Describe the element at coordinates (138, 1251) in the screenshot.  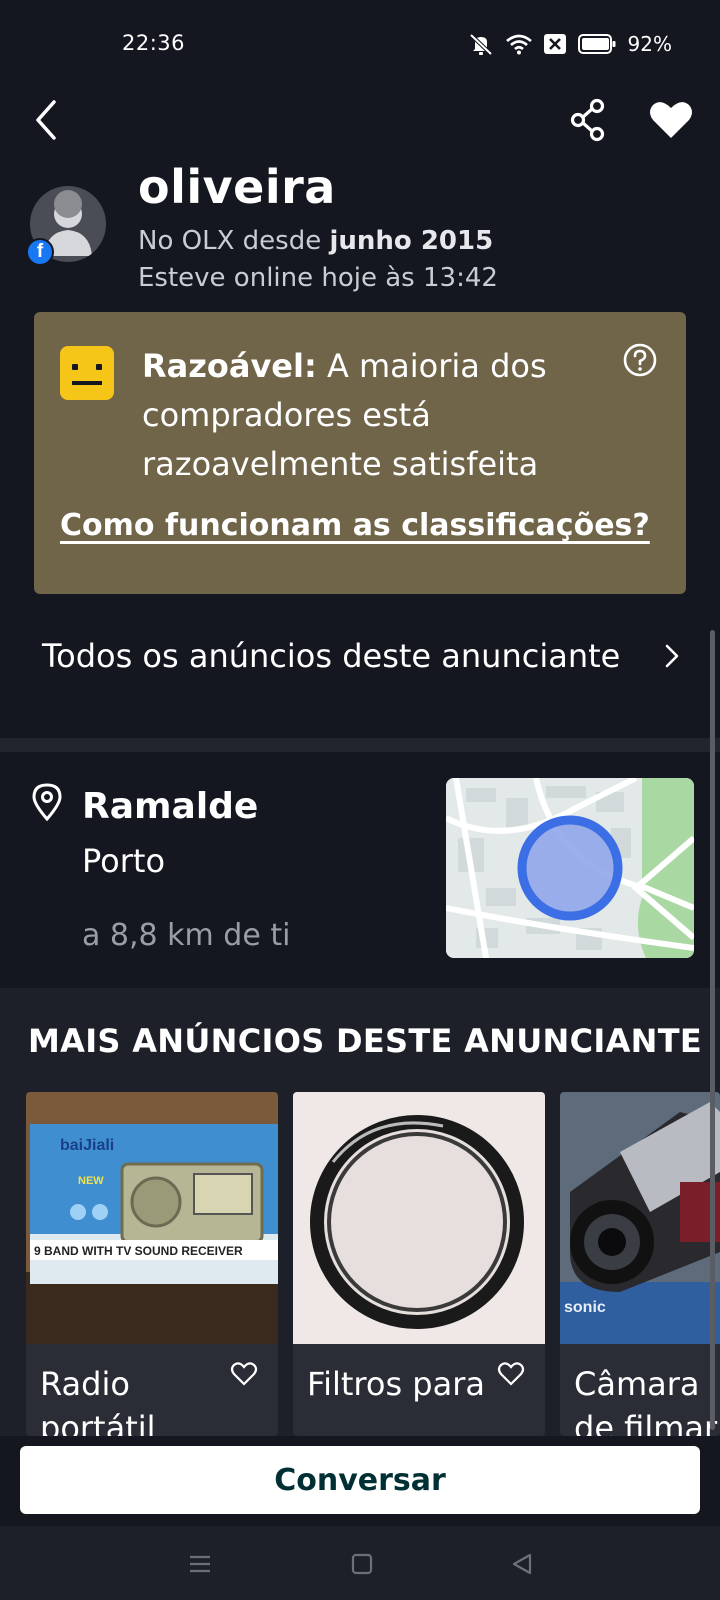
I see `ad-image-band-text: 9 BAND WITH TV SOUND RECEIVER` at that location.